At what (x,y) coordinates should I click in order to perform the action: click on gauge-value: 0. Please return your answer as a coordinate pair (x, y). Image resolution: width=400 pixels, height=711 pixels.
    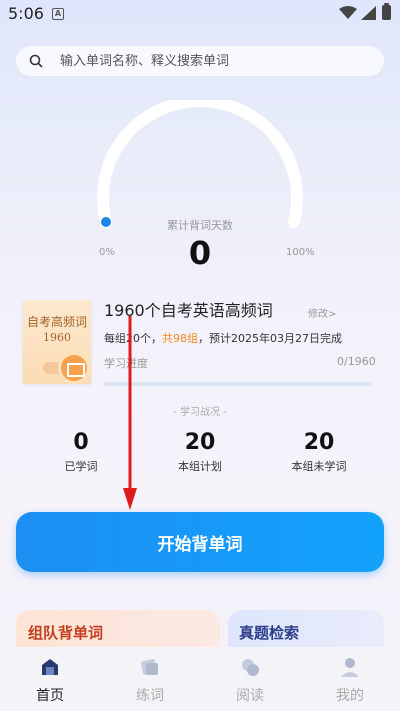
    Looking at the image, I should click on (200, 253).